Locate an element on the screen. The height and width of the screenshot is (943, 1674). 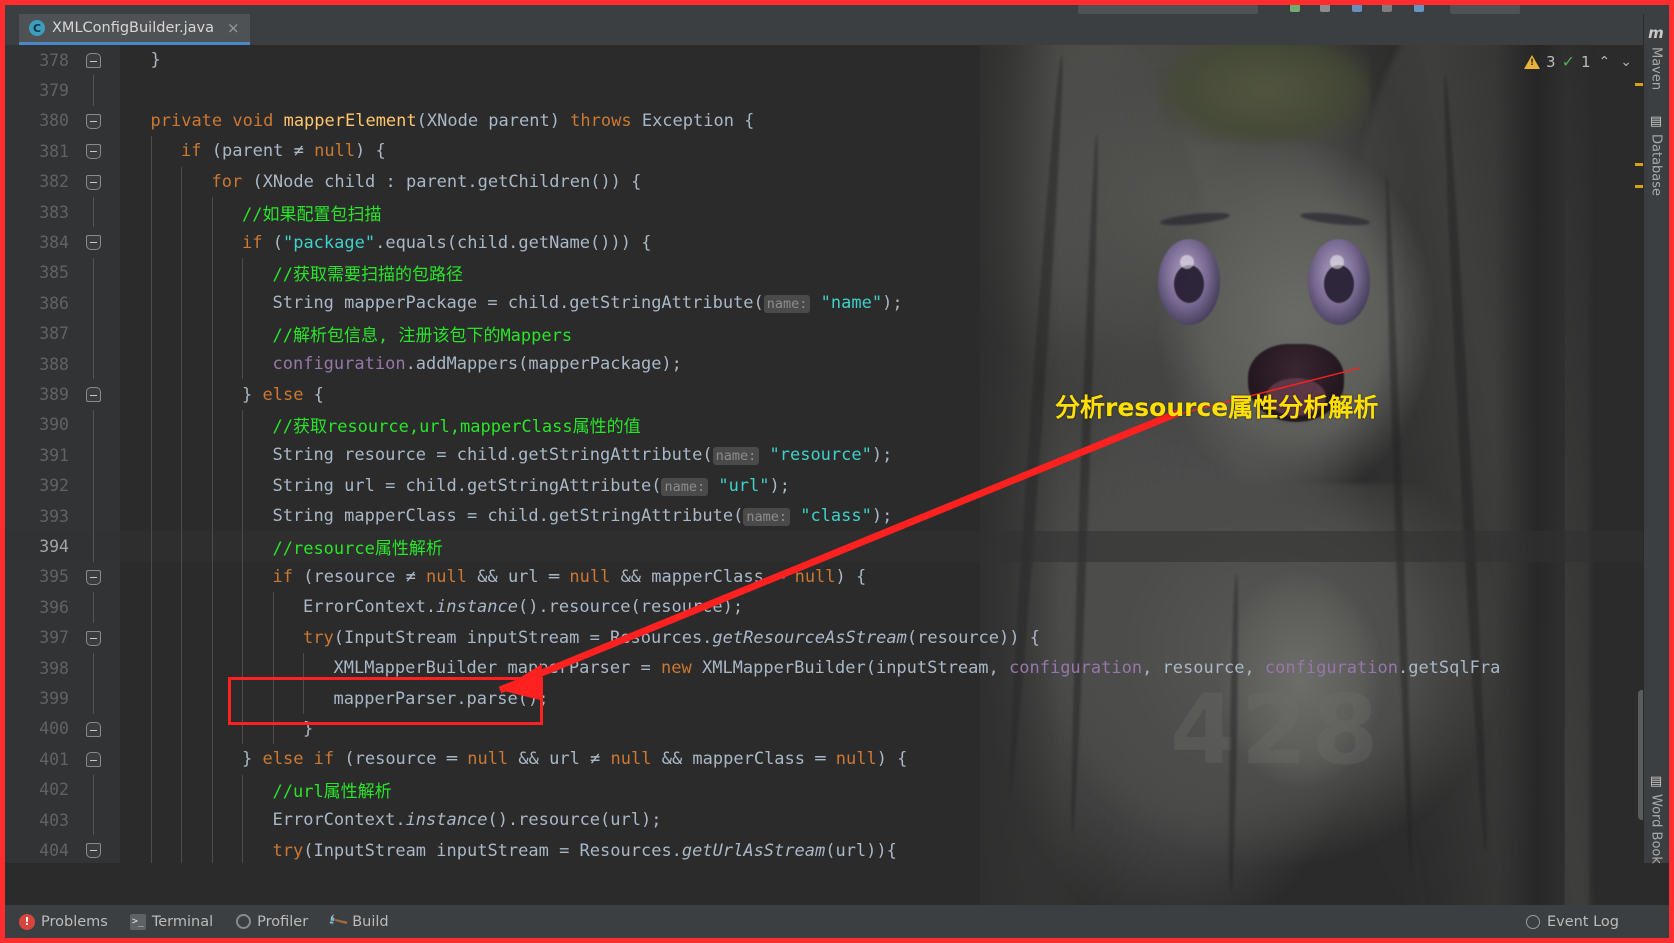
code-line: 381 if (parent ≠ null) { is located at coordinates (837, 151).